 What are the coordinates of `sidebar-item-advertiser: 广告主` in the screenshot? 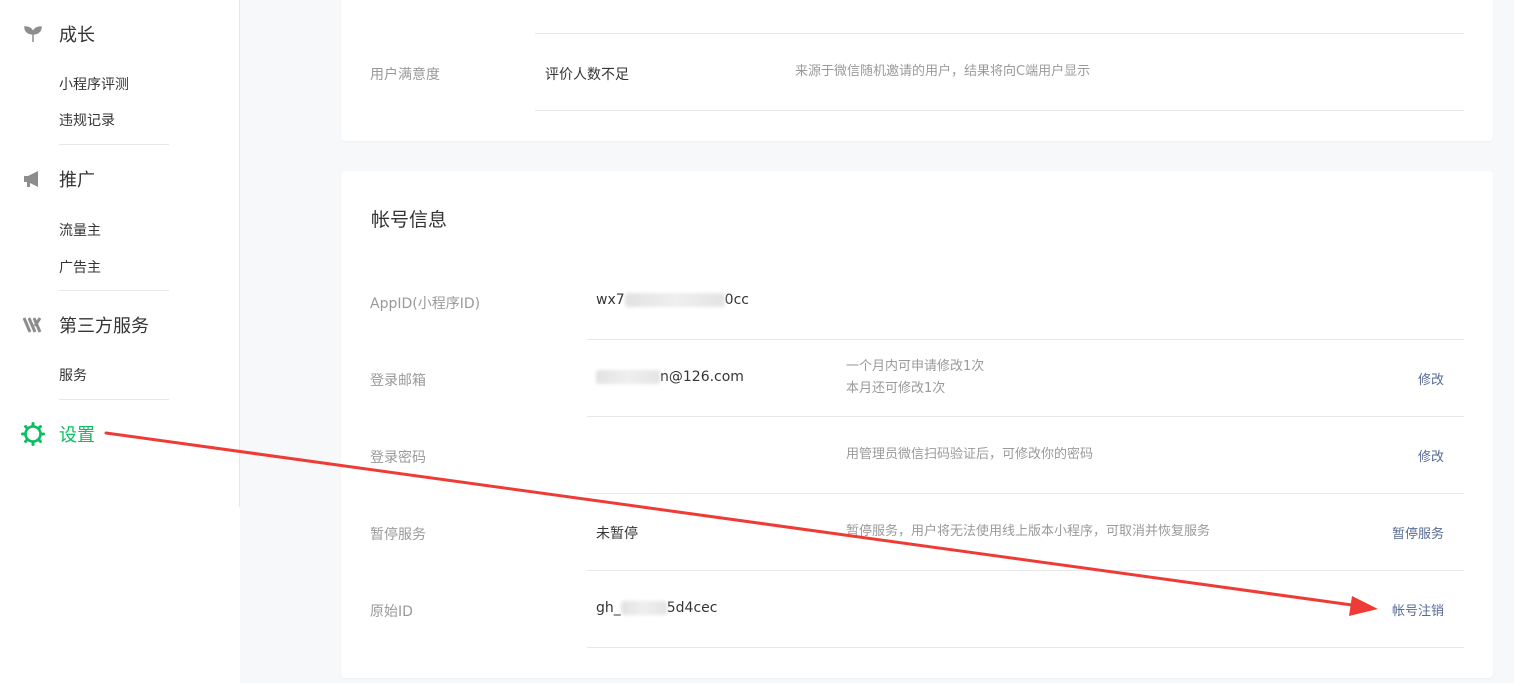 It's located at (80, 267).